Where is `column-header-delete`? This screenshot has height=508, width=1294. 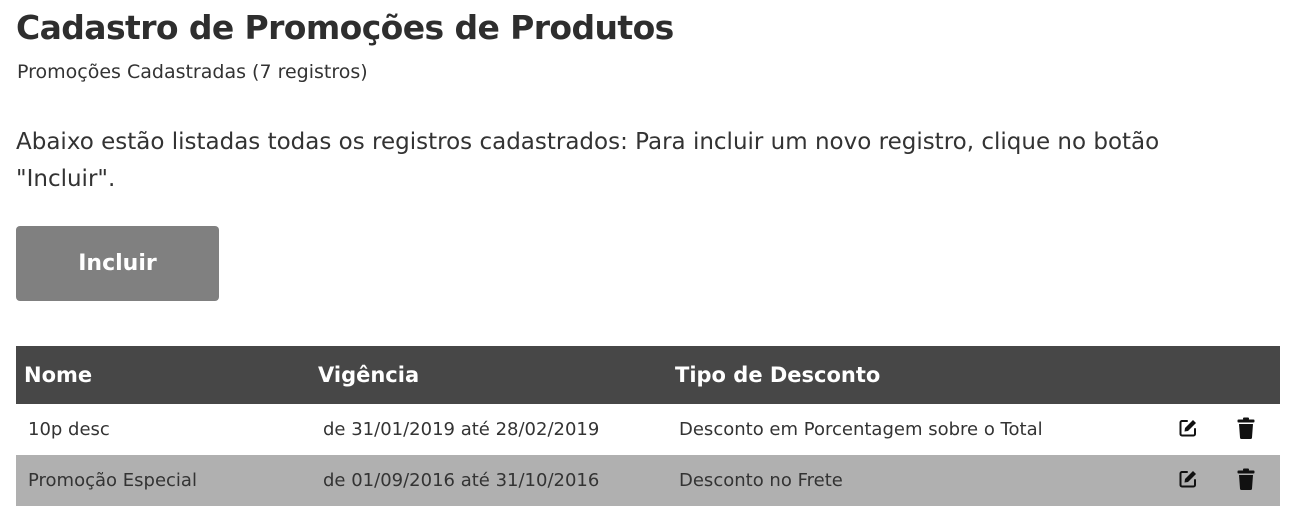 column-header-delete is located at coordinates (1252, 375).